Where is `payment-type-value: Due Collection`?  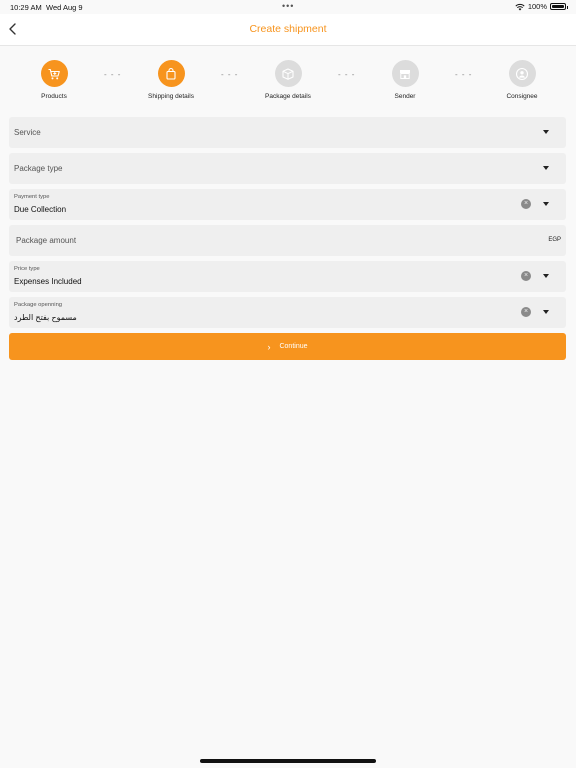
payment-type-value: Due Collection is located at coordinates (40, 209).